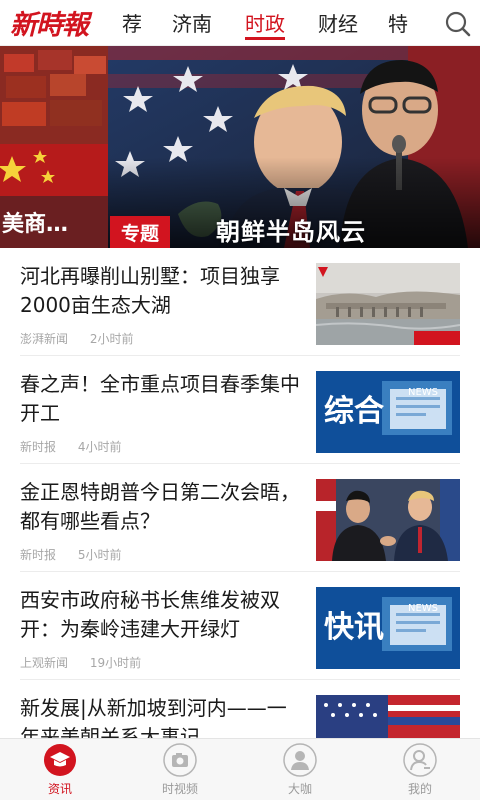  I want to click on list-item: 河北再曝削山别墅：项目独享2000亩生态大湖 澎湃新闻 2小时前, so click(240, 302).